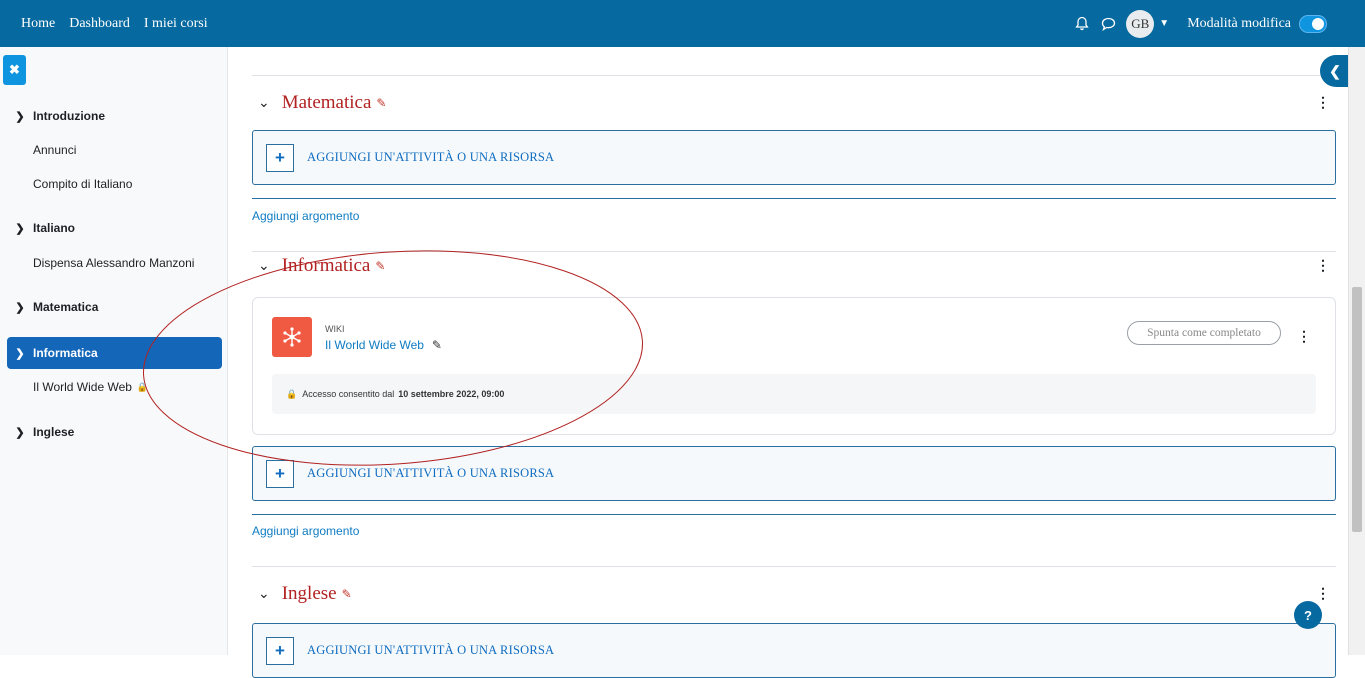 The height and width of the screenshot is (678, 1365). Describe the element at coordinates (55, 150) in the screenshot. I see `drawer-item-label: Annunci` at that location.